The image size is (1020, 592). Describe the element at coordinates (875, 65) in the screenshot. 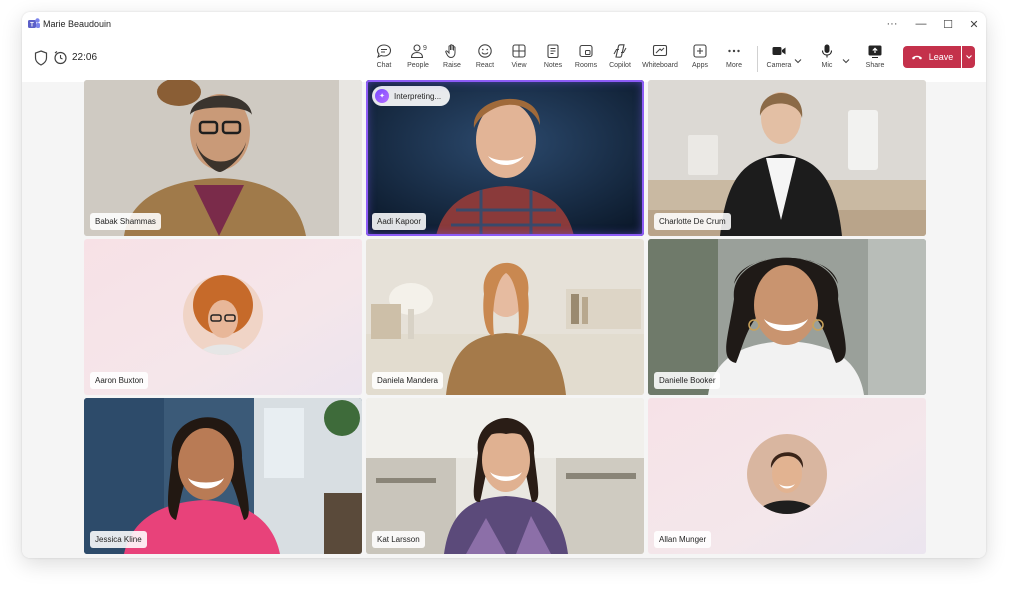

I see `share-label: Share` at that location.